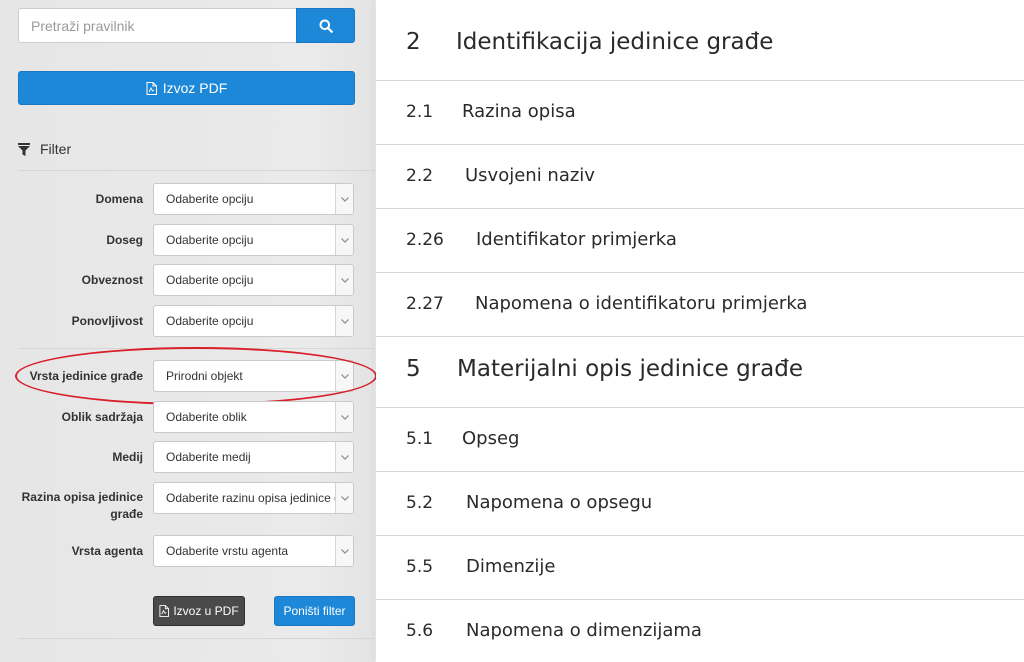 The image size is (1024, 662). I want to click on filter-heading: Filter, so click(44, 149).